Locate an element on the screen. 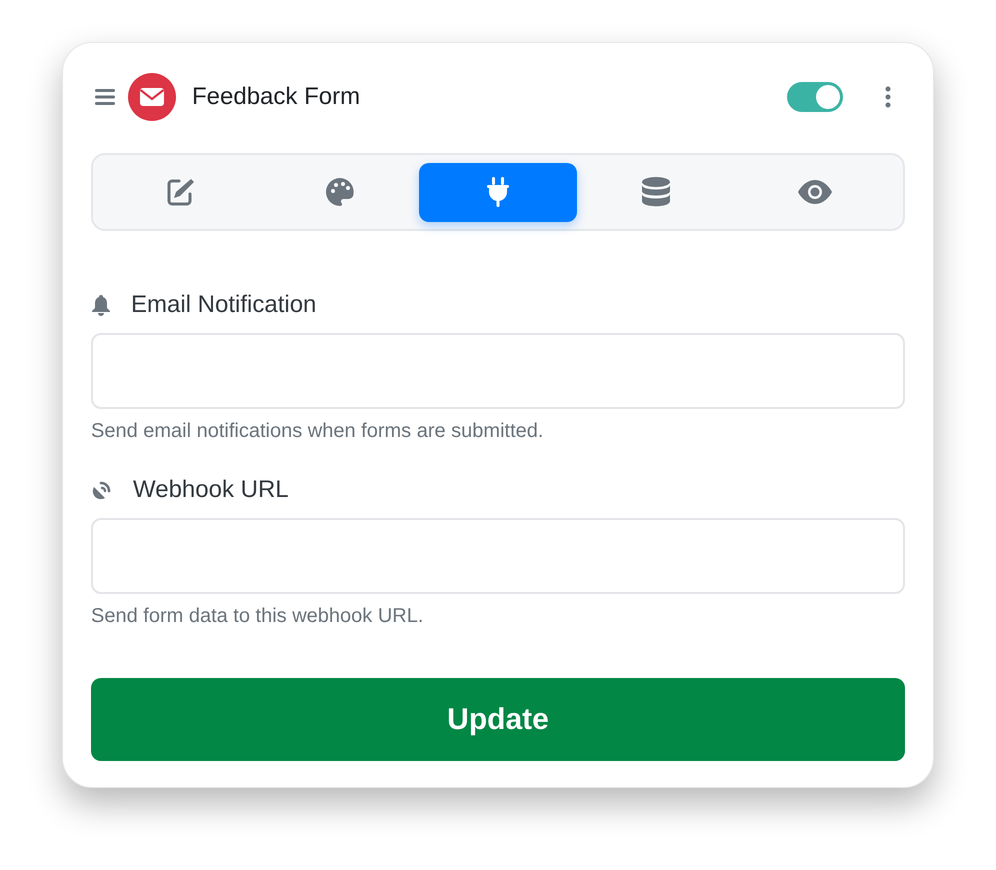  help-text: Send form data to this webhook URL. is located at coordinates (257, 616).